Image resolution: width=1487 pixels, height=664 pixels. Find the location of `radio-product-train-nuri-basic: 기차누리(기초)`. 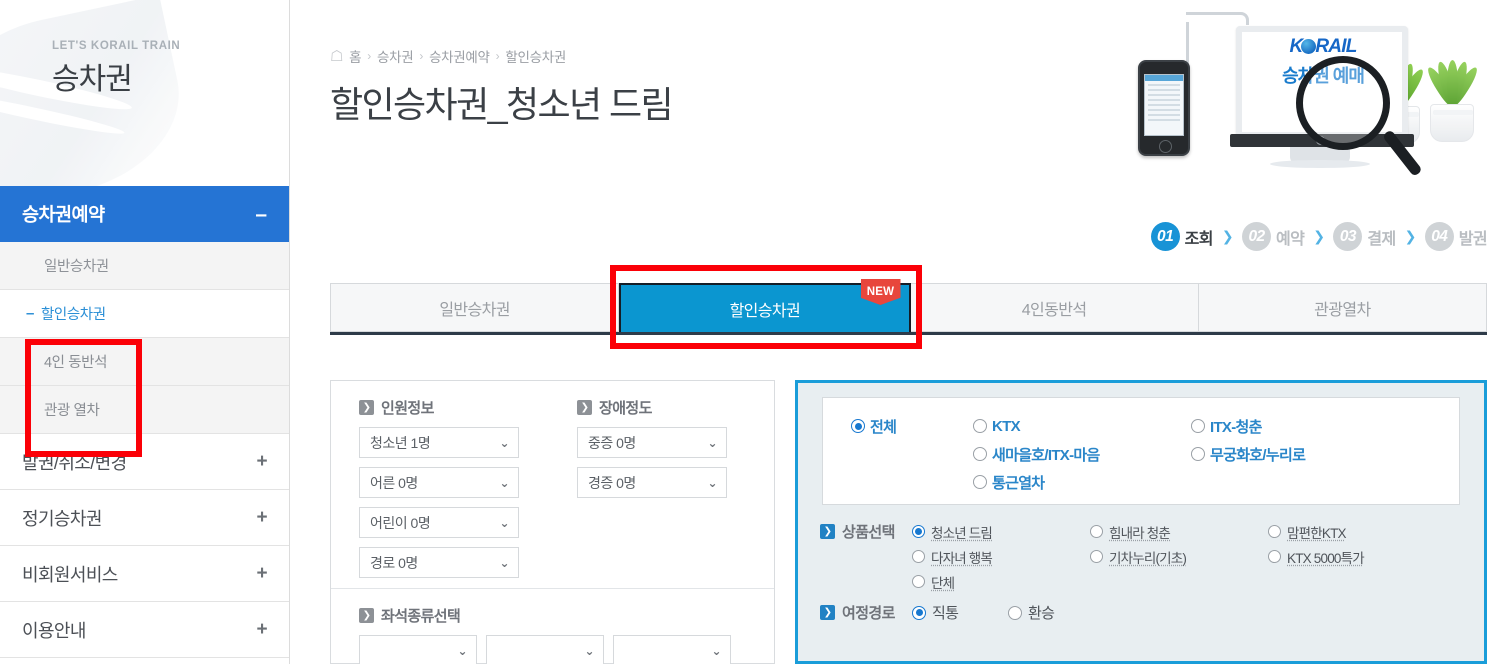

radio-product-train-nuri-basic: 기차누리(기초) is located at coordinates (1179, 556).